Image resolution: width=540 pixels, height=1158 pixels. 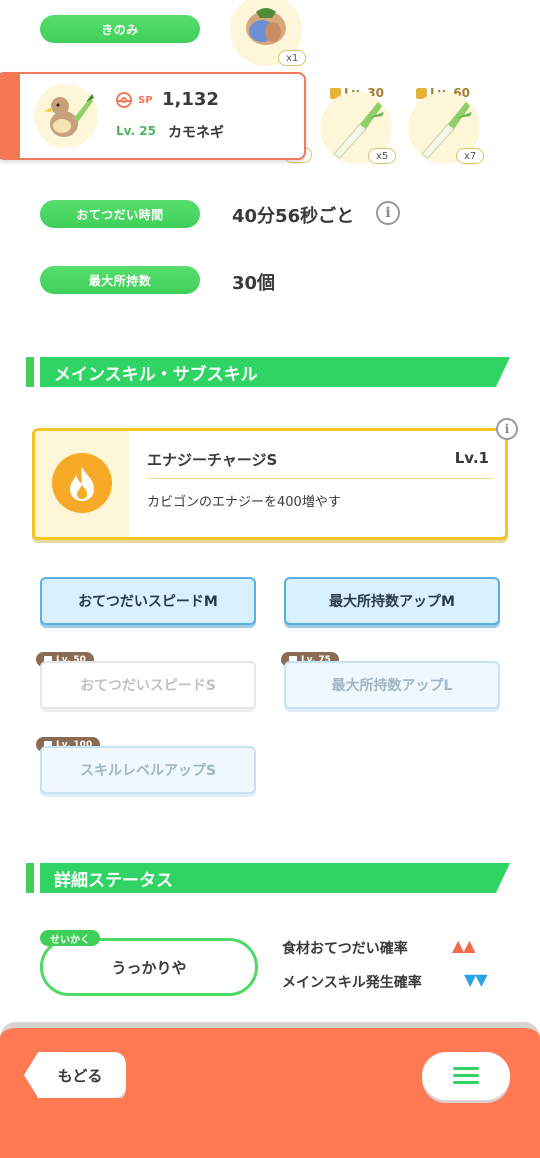 I want to click on help-time-value: 40分56秒ごと, so click(x=293, y=216).